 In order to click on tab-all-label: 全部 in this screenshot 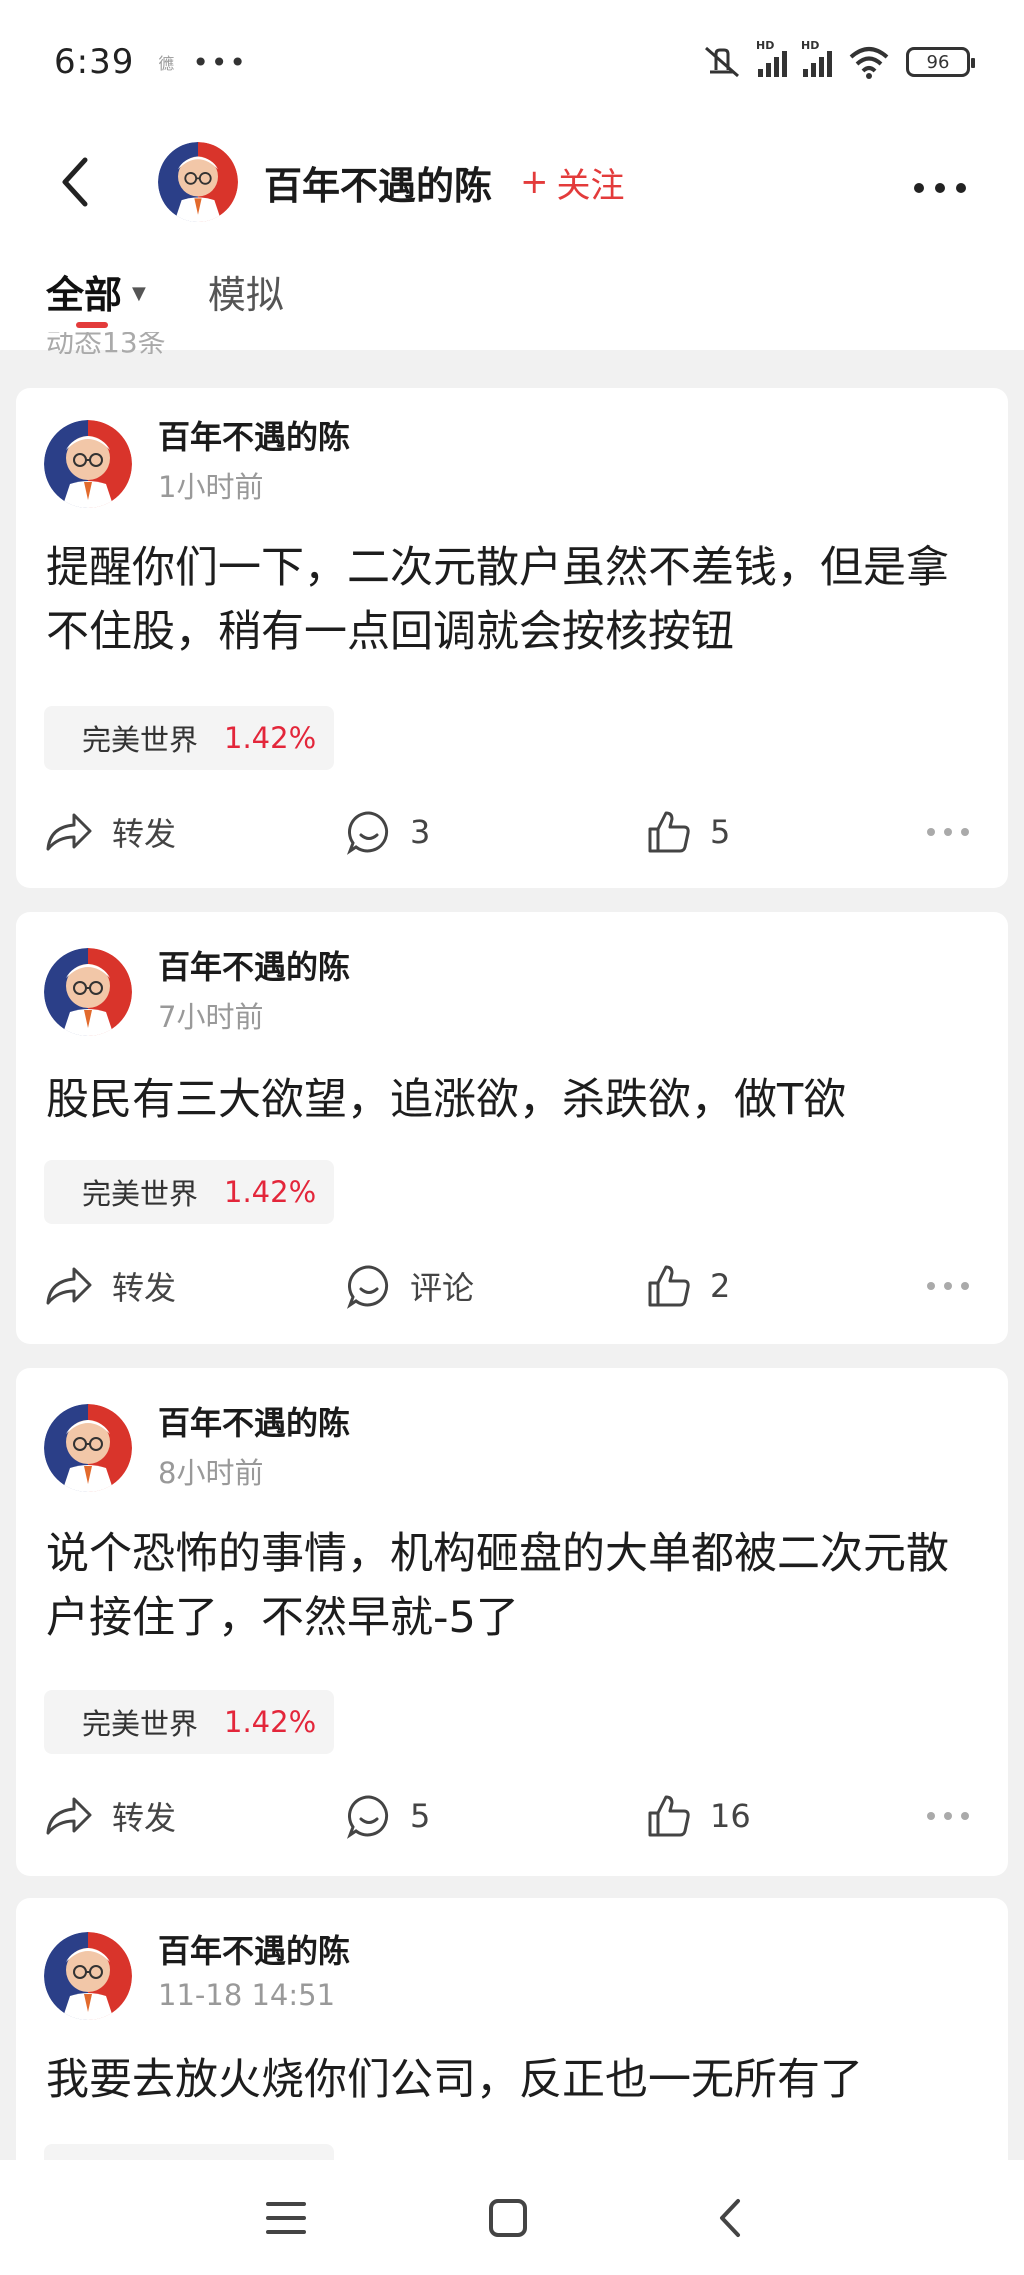, I will do `click(84, 295)`.